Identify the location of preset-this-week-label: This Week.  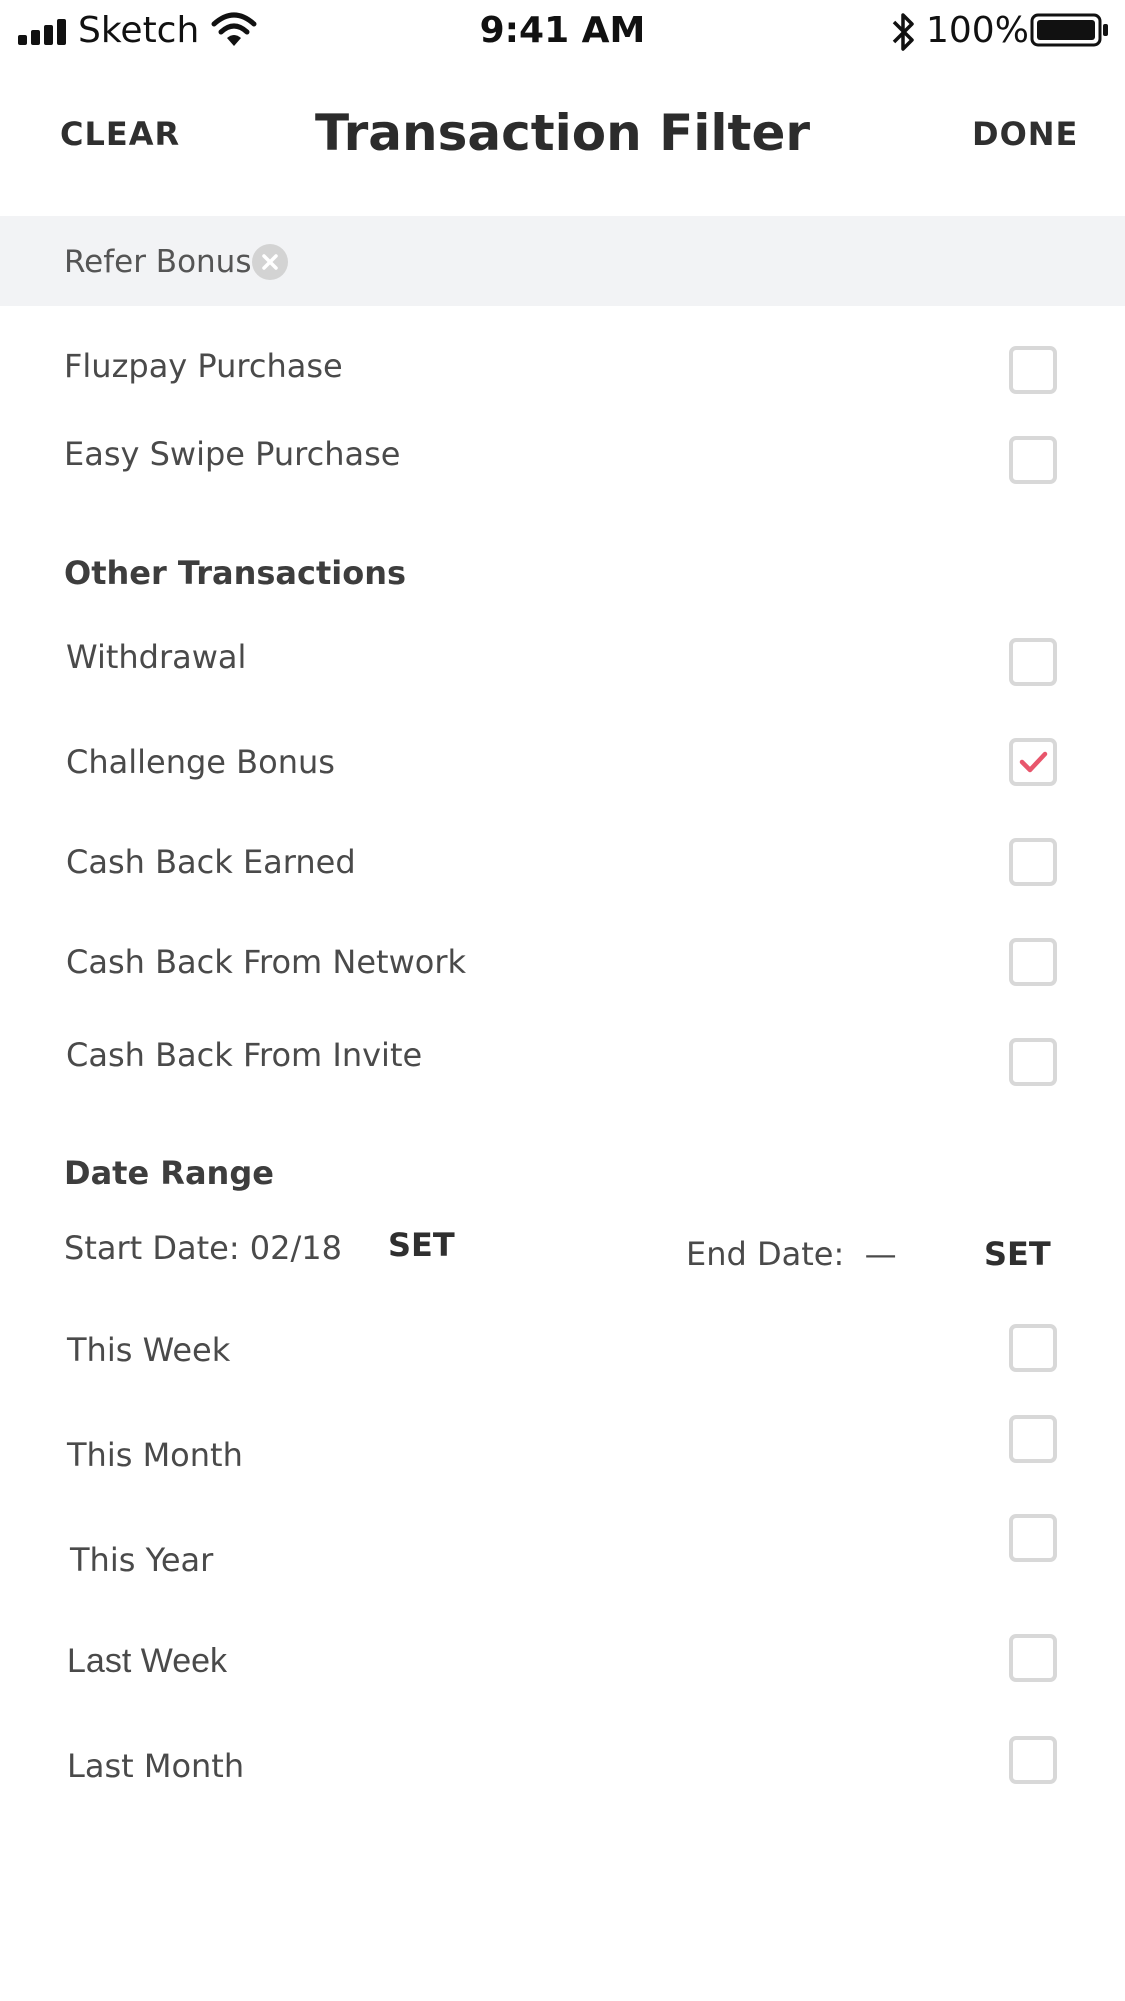
(149, 1350).